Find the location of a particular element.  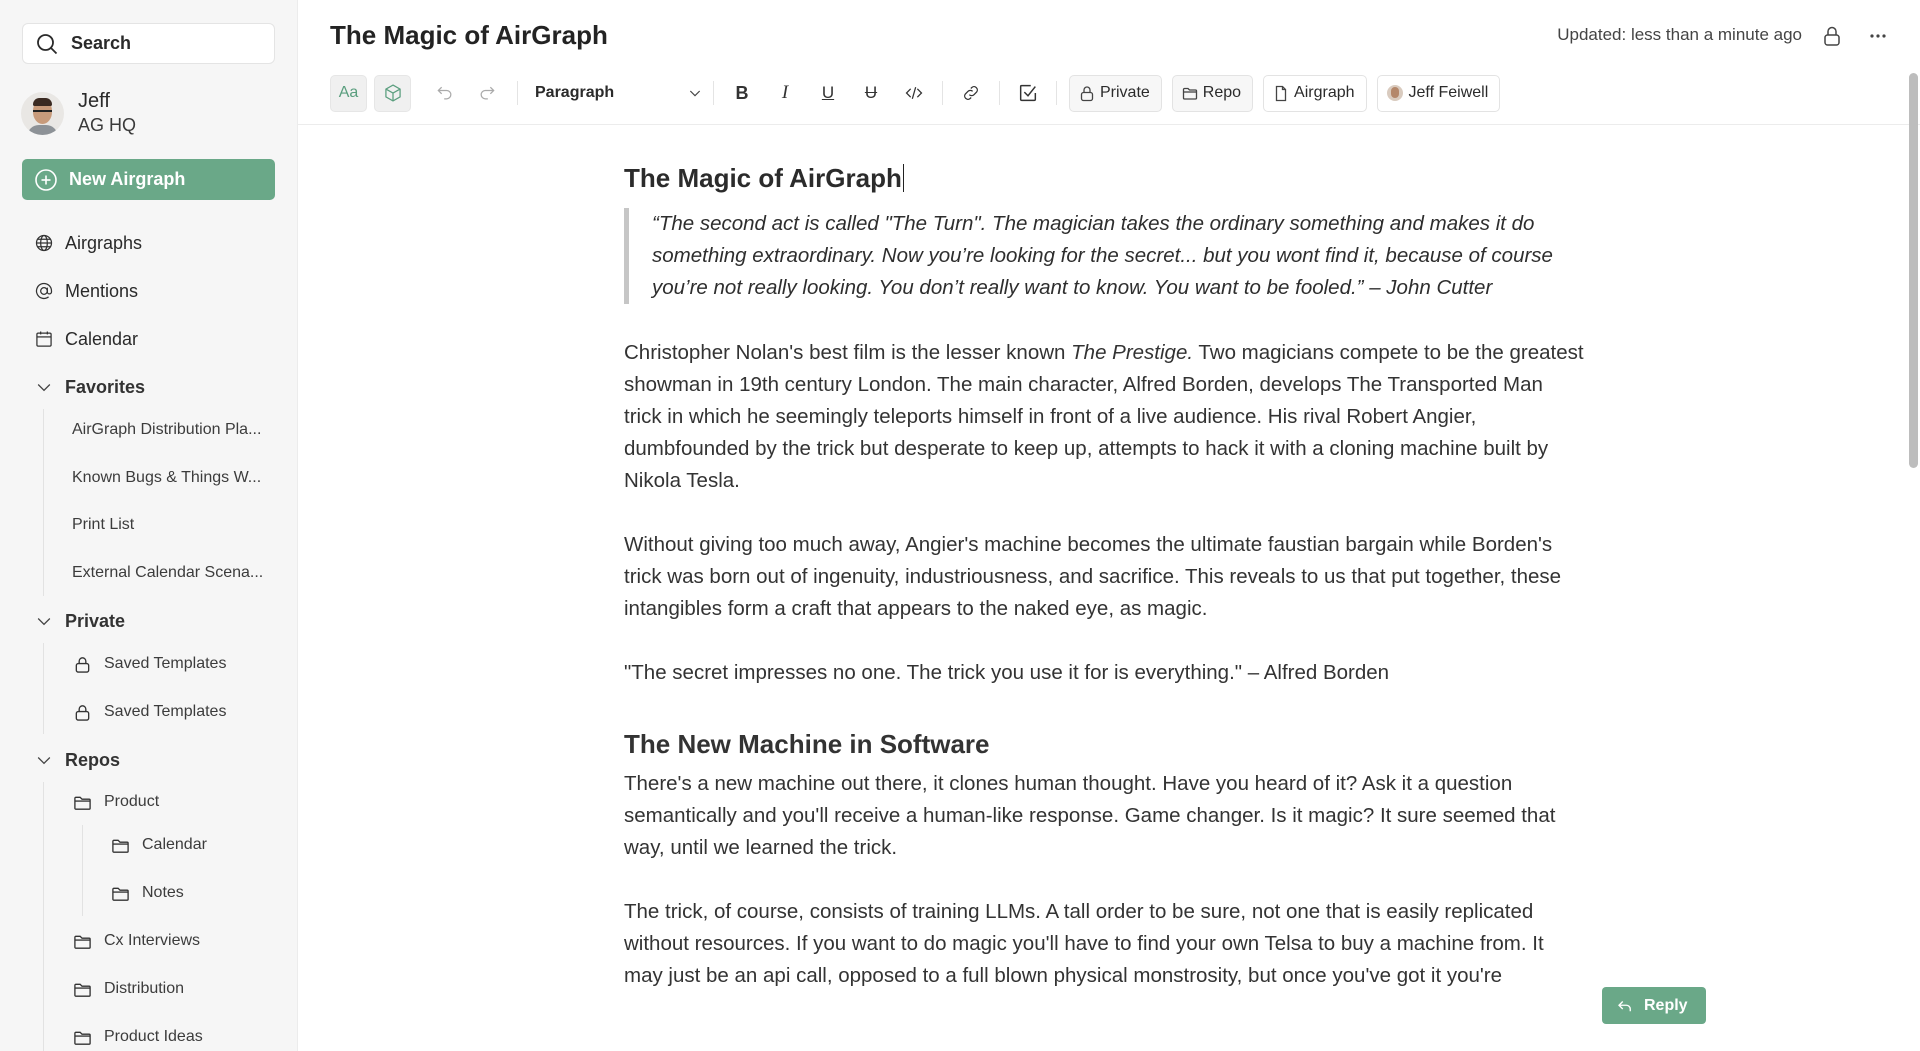

visibility-chip: Private is located at coordinates (1115, 93).